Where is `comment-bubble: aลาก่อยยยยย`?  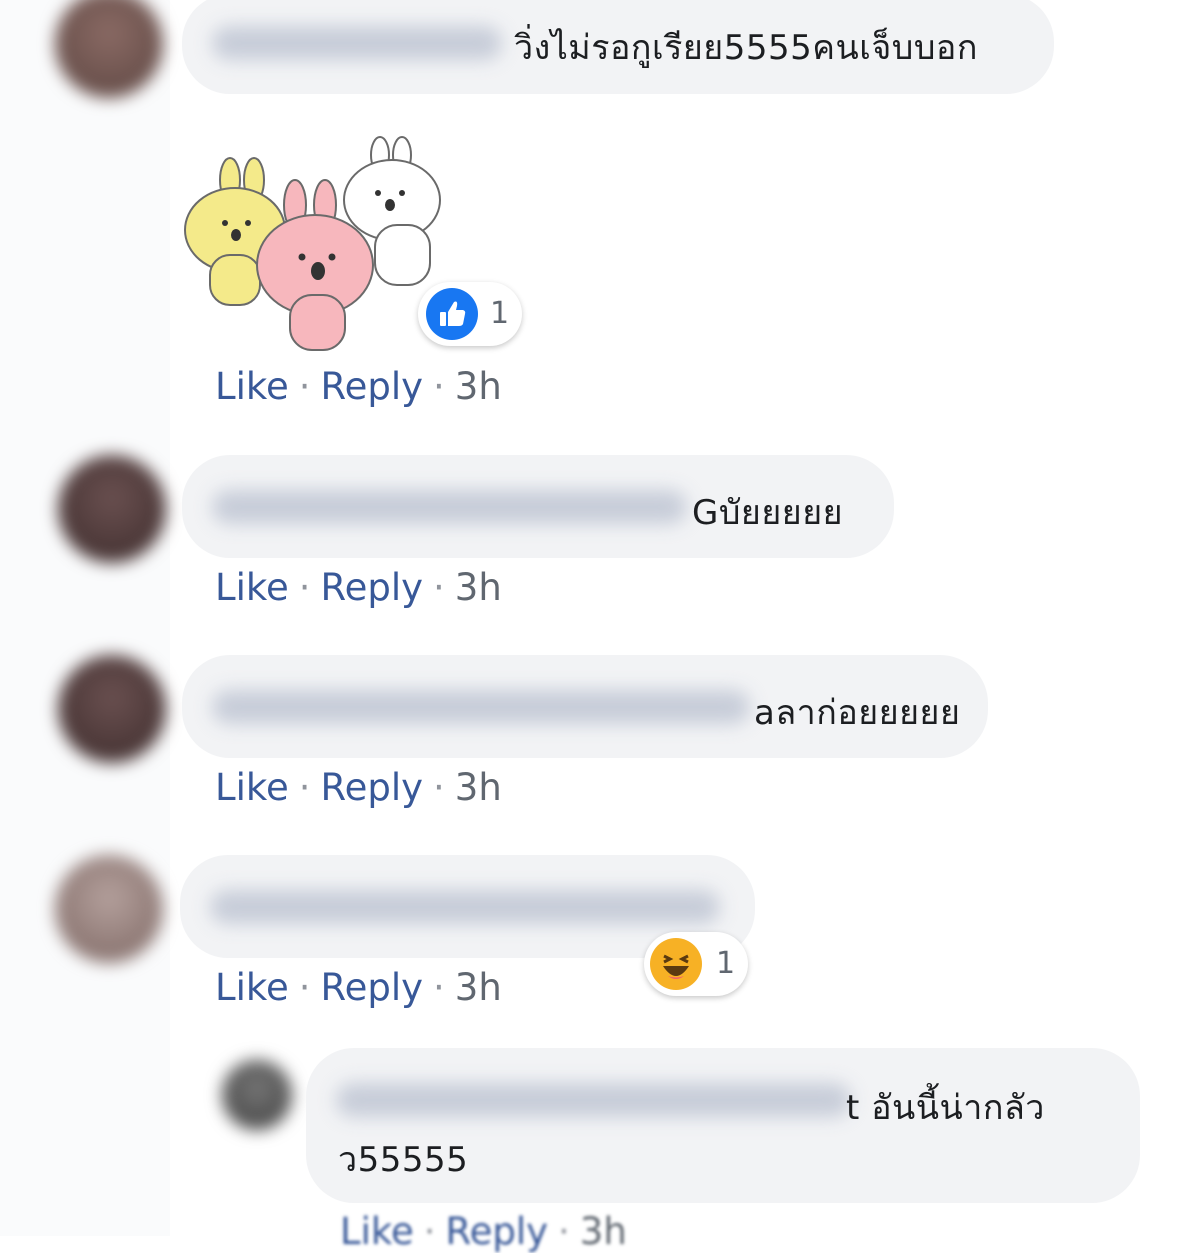 comment-bubble: aลาก่อยยยยย is located at coordinates (585, 706).